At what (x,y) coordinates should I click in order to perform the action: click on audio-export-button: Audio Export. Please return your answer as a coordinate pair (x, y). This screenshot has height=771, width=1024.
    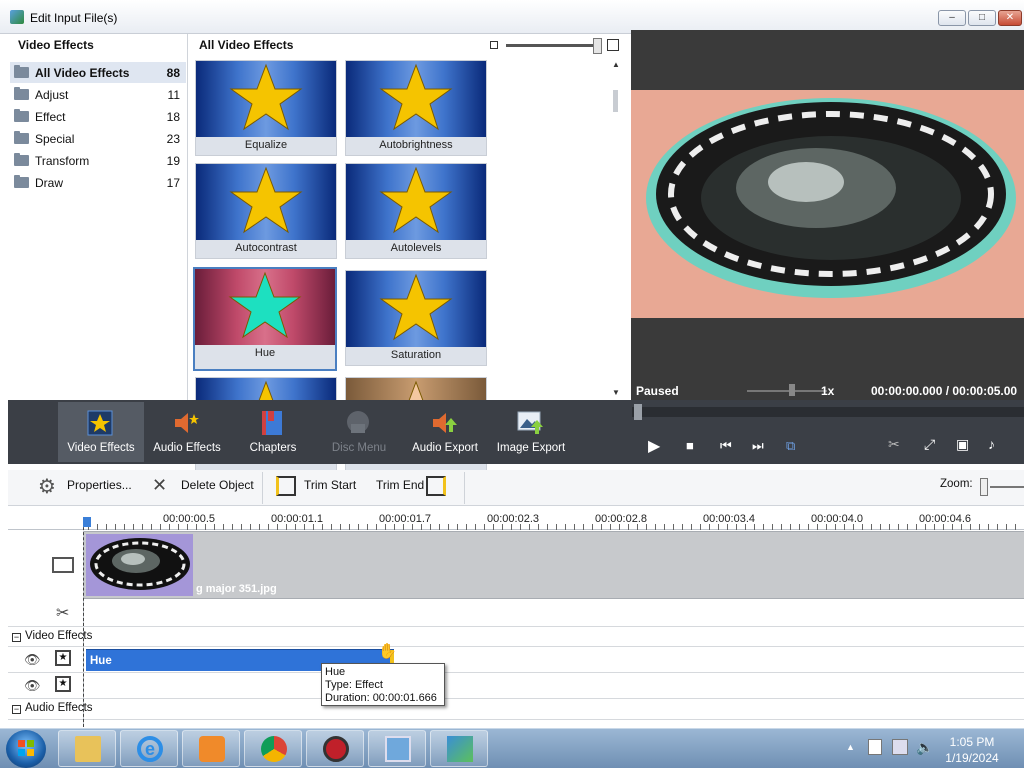
    Looking at the image, I should click on (445, 432).